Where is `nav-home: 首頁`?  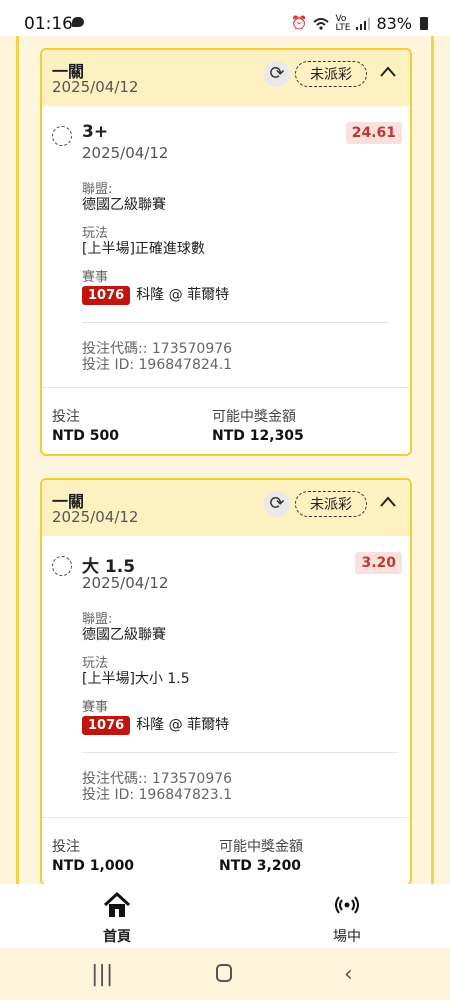
nav-home: 首頁 is located at coordinates (117, 918).